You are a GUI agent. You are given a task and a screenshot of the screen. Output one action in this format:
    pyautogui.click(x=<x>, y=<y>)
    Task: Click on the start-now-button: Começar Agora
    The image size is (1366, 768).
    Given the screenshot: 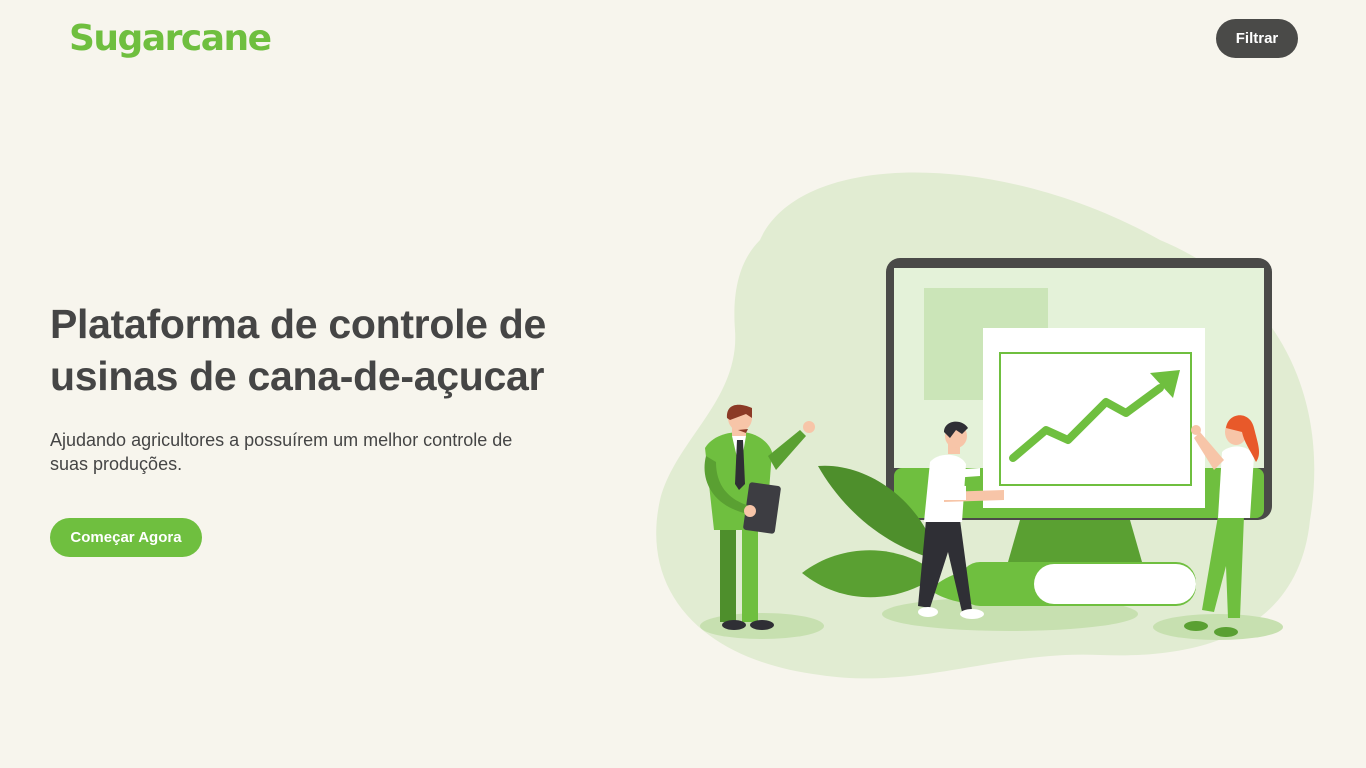 What is the action you would take?
    pyautogui.click(x=126, y=537)
    